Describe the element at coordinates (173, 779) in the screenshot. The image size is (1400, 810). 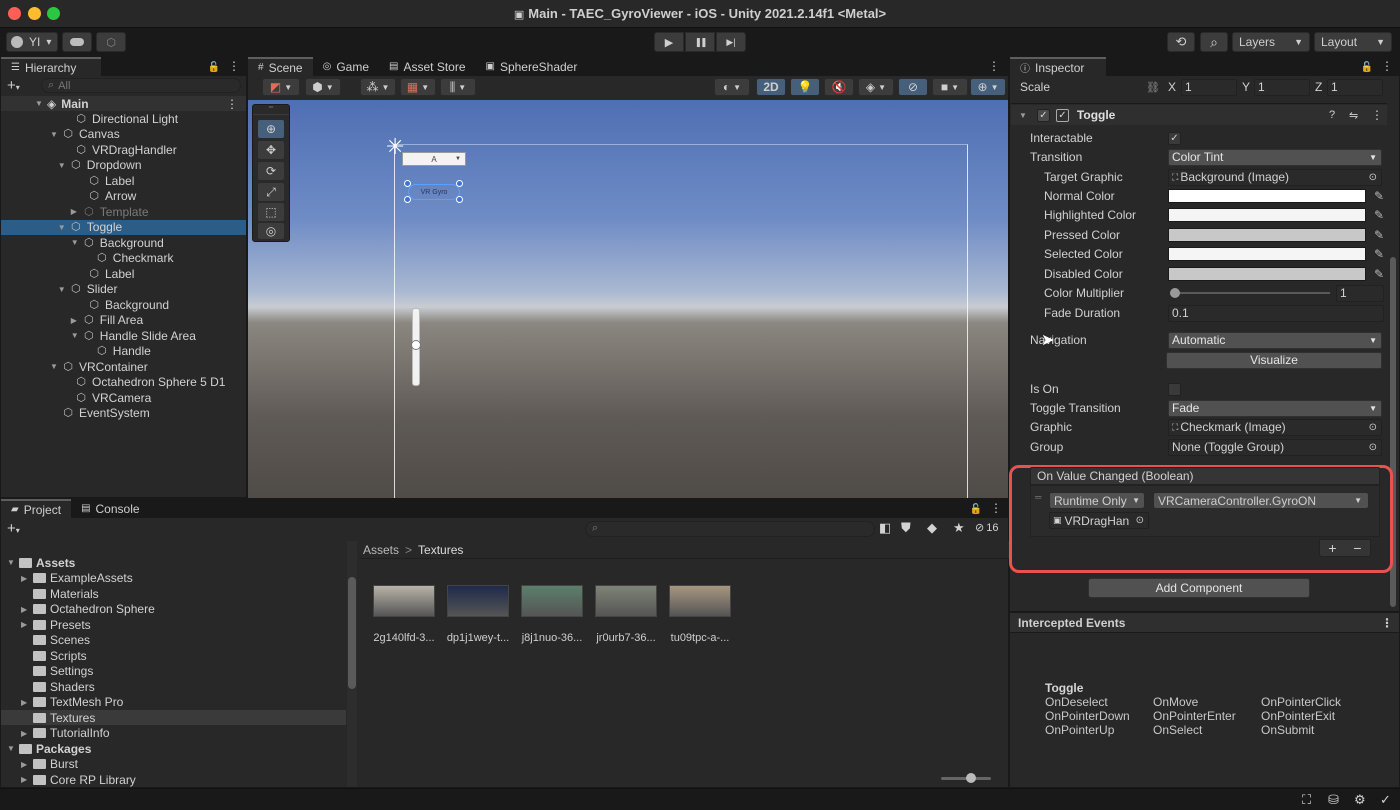
I see `project-folder-item: ▶ Core RP Library` at that location.